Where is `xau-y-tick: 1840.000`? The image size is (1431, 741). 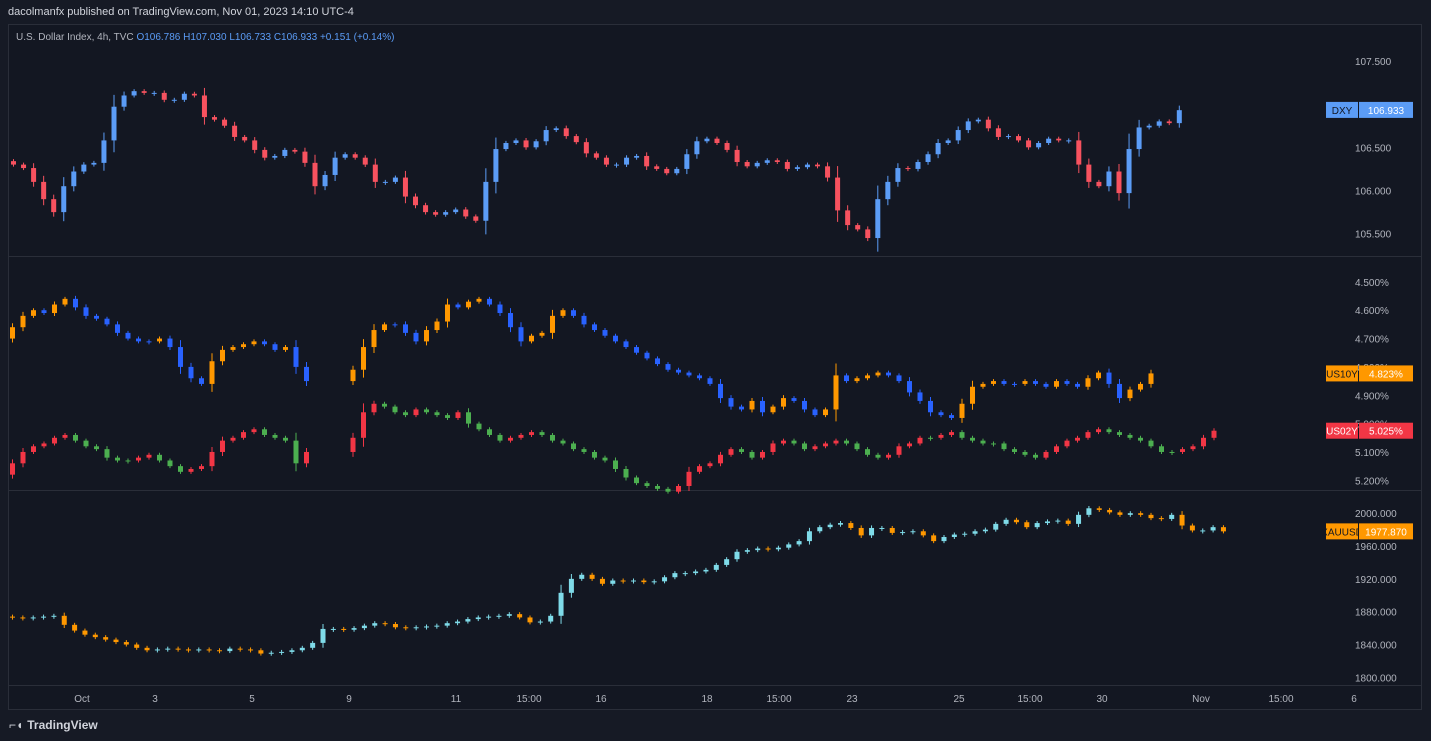 xau-y-tick: 1840.000 is located at coordinates (1376, 646).